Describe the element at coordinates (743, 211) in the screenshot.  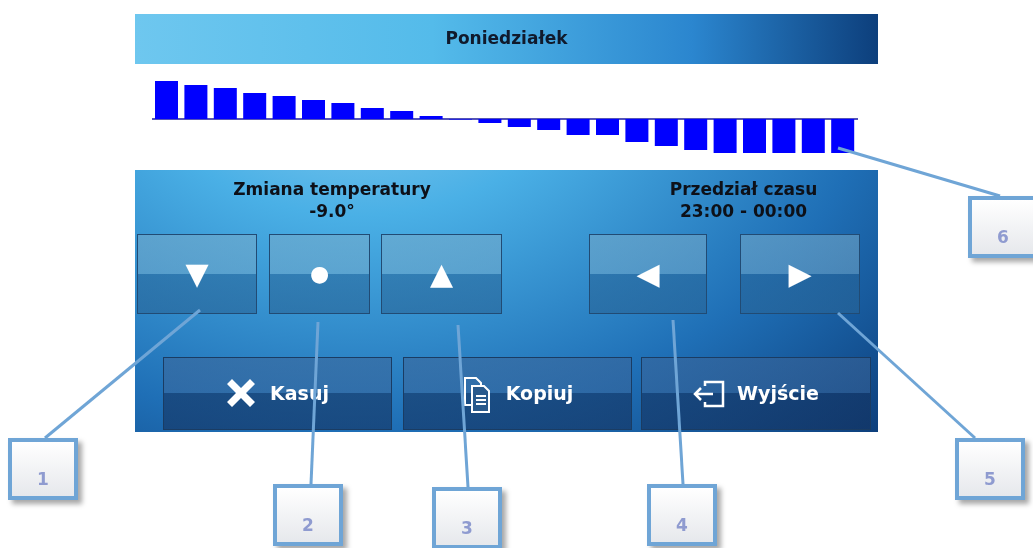
I see `time-range-value: 23:00 - 00:00` at that location.